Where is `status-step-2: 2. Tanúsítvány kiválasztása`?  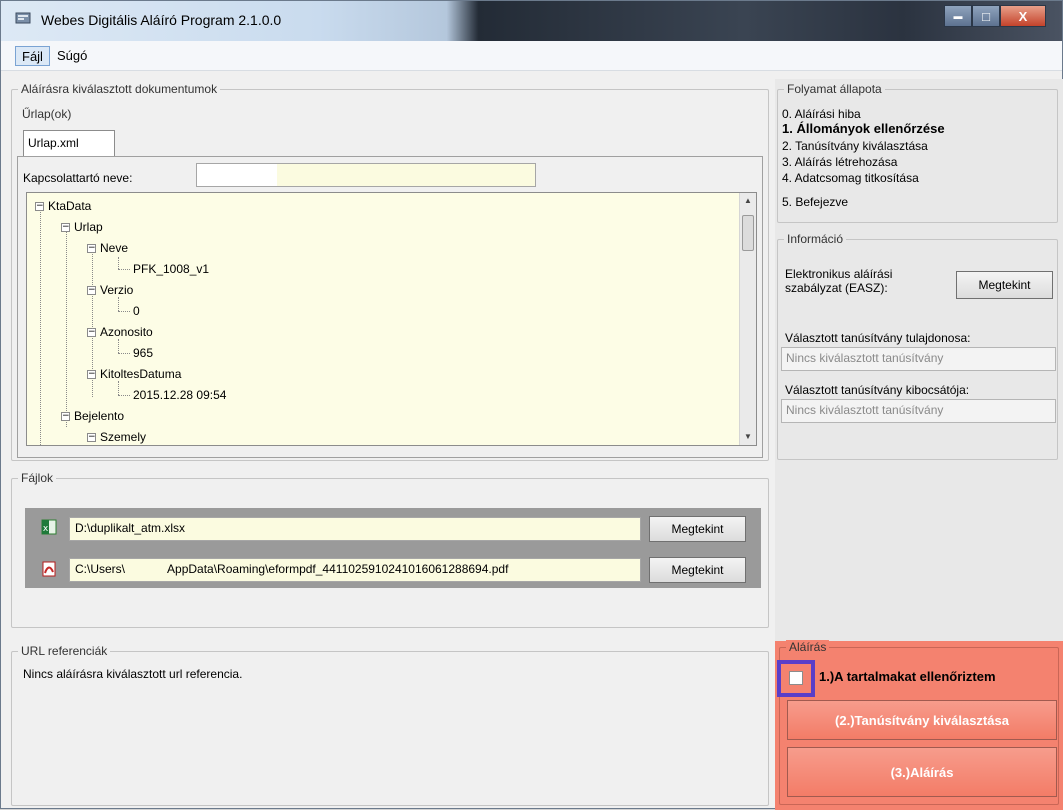 status-step-2: 2. Tanúsítvány kiválasztása is located at coordinates (855, 146).